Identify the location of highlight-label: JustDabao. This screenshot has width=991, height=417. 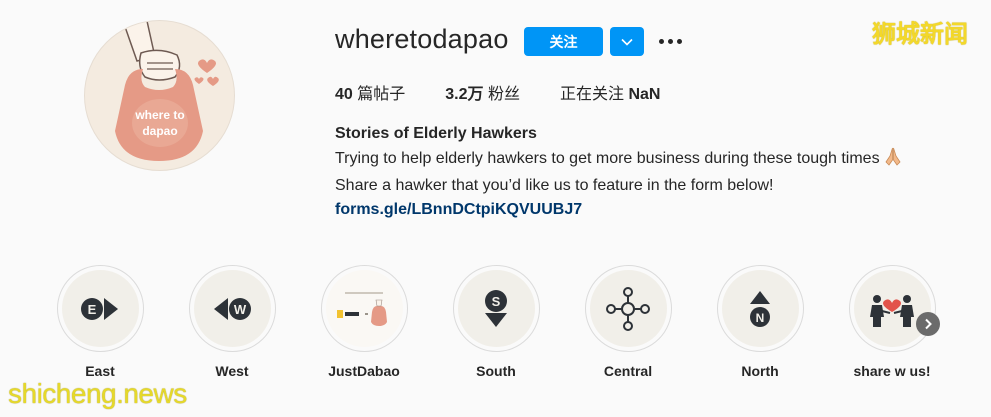
(364, 371).